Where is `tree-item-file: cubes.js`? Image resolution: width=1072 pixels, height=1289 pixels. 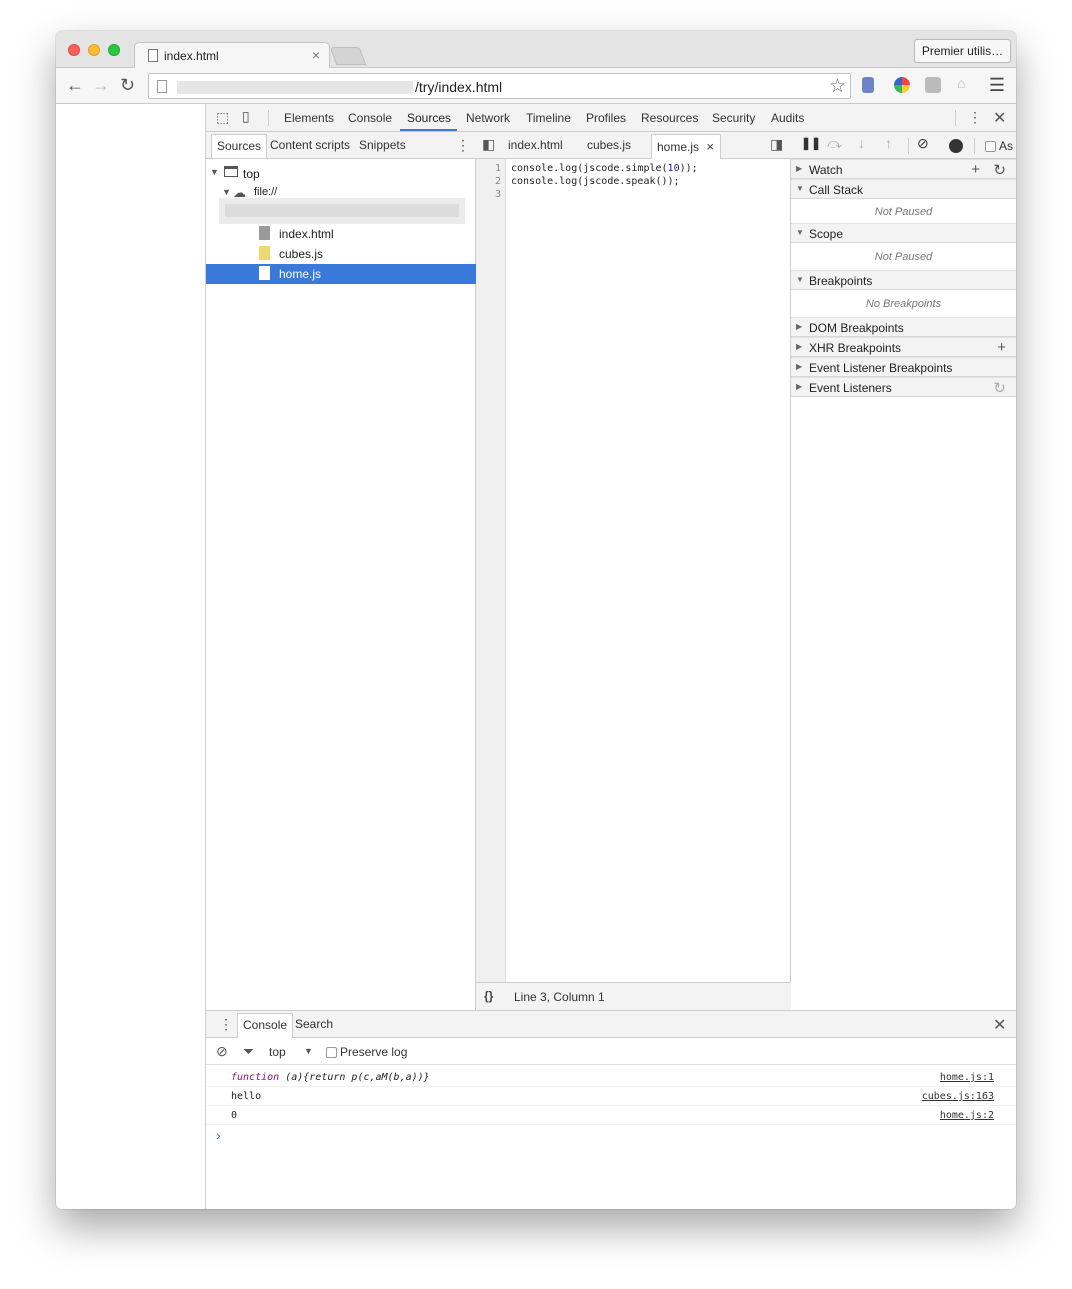
tree-item-file: cubes.js is located at coordinates (341, 254).